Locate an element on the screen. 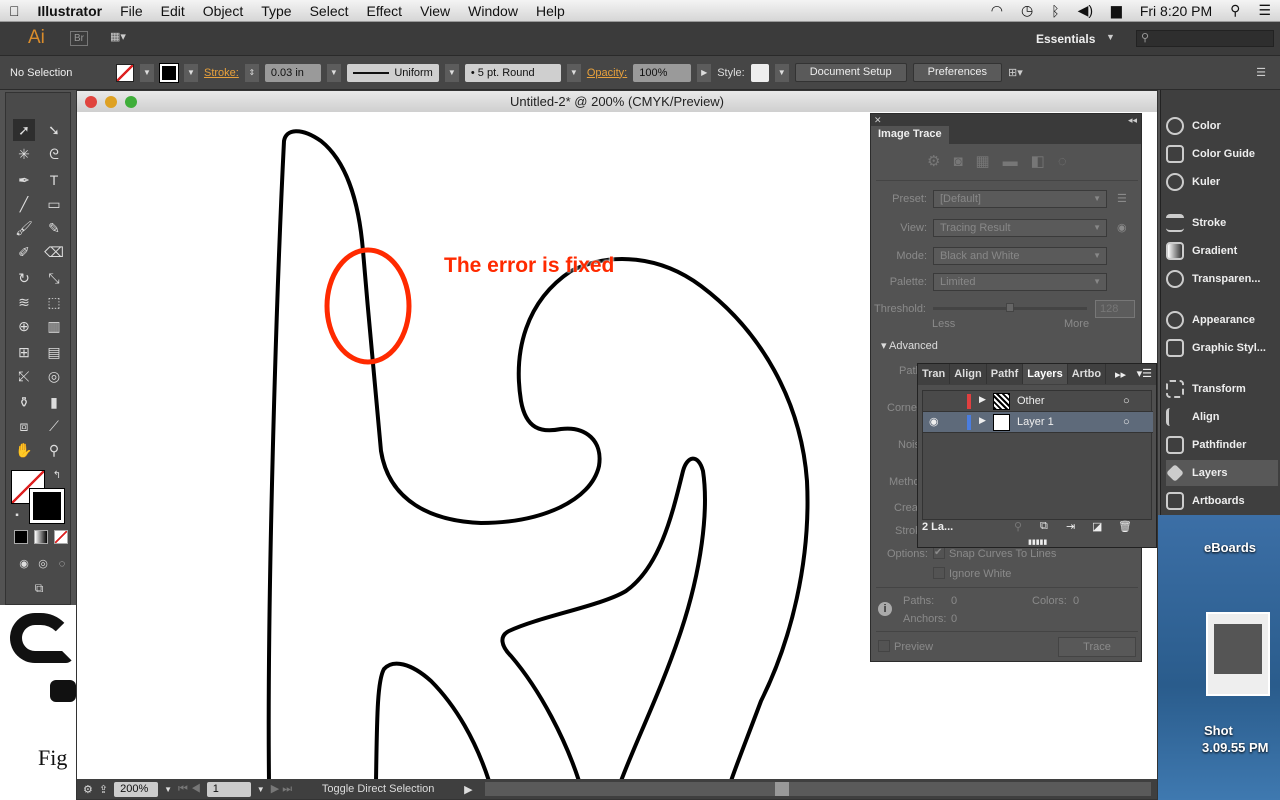 The image size is (1280, 800). desktop-file-label: eBoards is located at coordinates (1230, 547).